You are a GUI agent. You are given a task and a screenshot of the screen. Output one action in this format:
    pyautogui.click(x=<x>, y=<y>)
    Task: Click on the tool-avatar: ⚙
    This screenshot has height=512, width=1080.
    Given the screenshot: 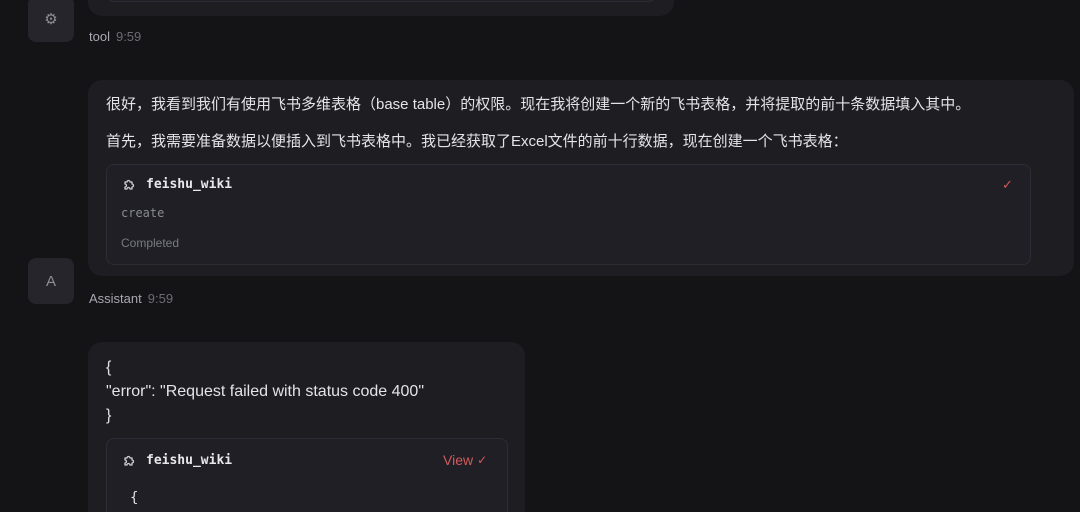 What is the action you would take?
    pyautogui.click(x=51, y=21)
    